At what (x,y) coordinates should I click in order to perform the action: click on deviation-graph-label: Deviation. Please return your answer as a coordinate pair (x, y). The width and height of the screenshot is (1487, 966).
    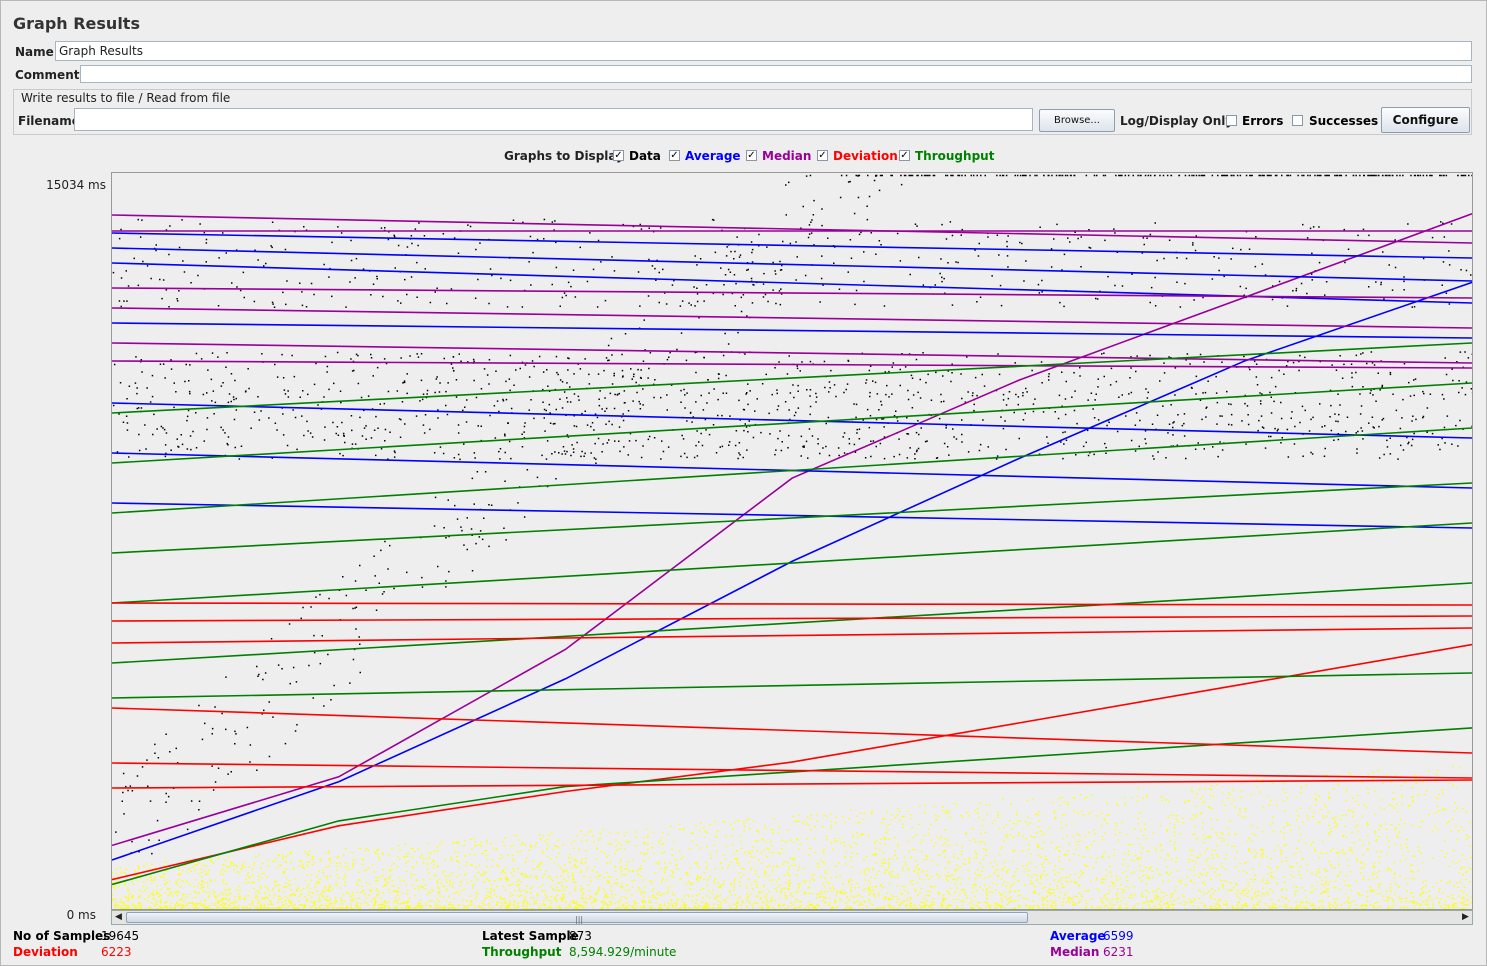
    Looking at the image, I should click on (865, 156).